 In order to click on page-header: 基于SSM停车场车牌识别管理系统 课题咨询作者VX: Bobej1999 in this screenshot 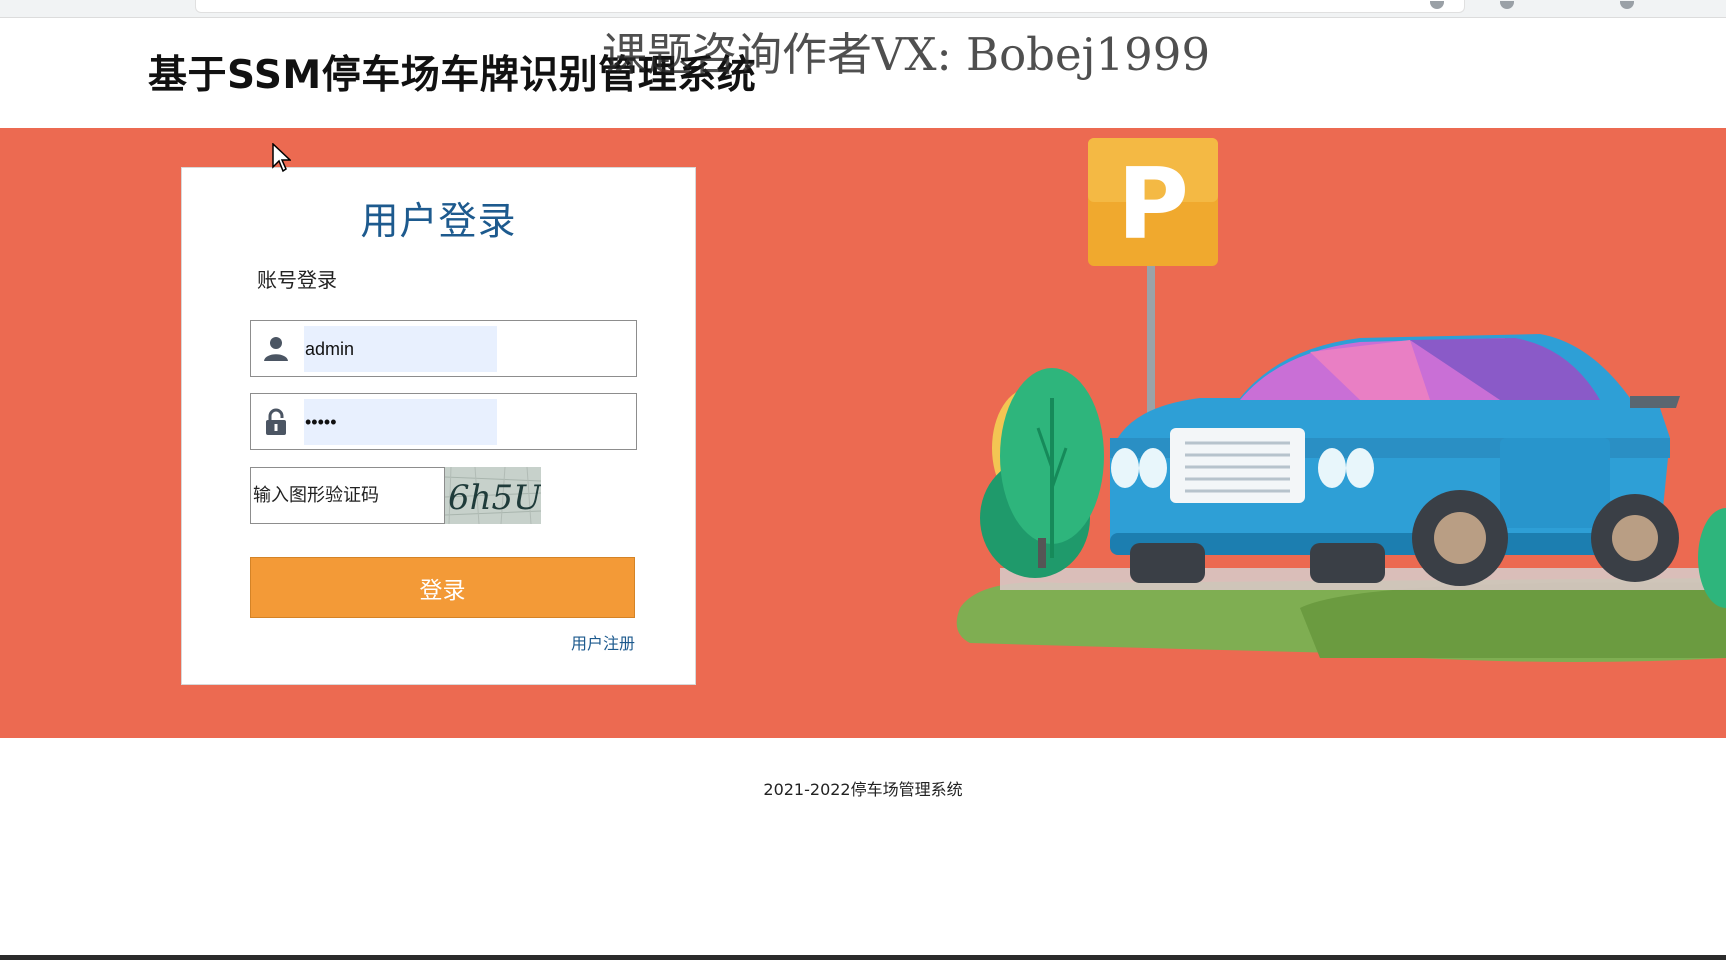, I will do `click(863, 73)`.